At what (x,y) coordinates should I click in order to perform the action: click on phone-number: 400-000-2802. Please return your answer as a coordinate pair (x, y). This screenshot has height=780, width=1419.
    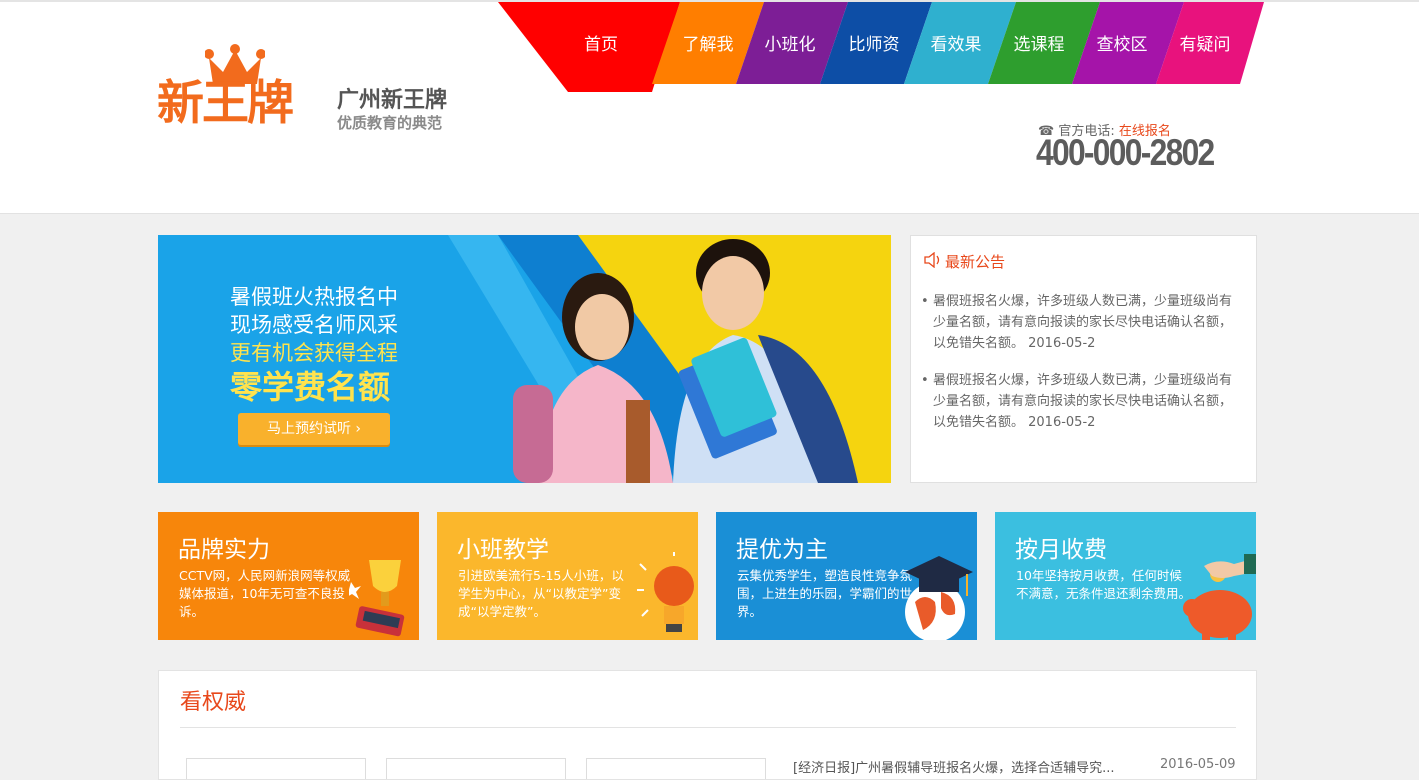
    Looking at the image, I should click on (1125, 152).